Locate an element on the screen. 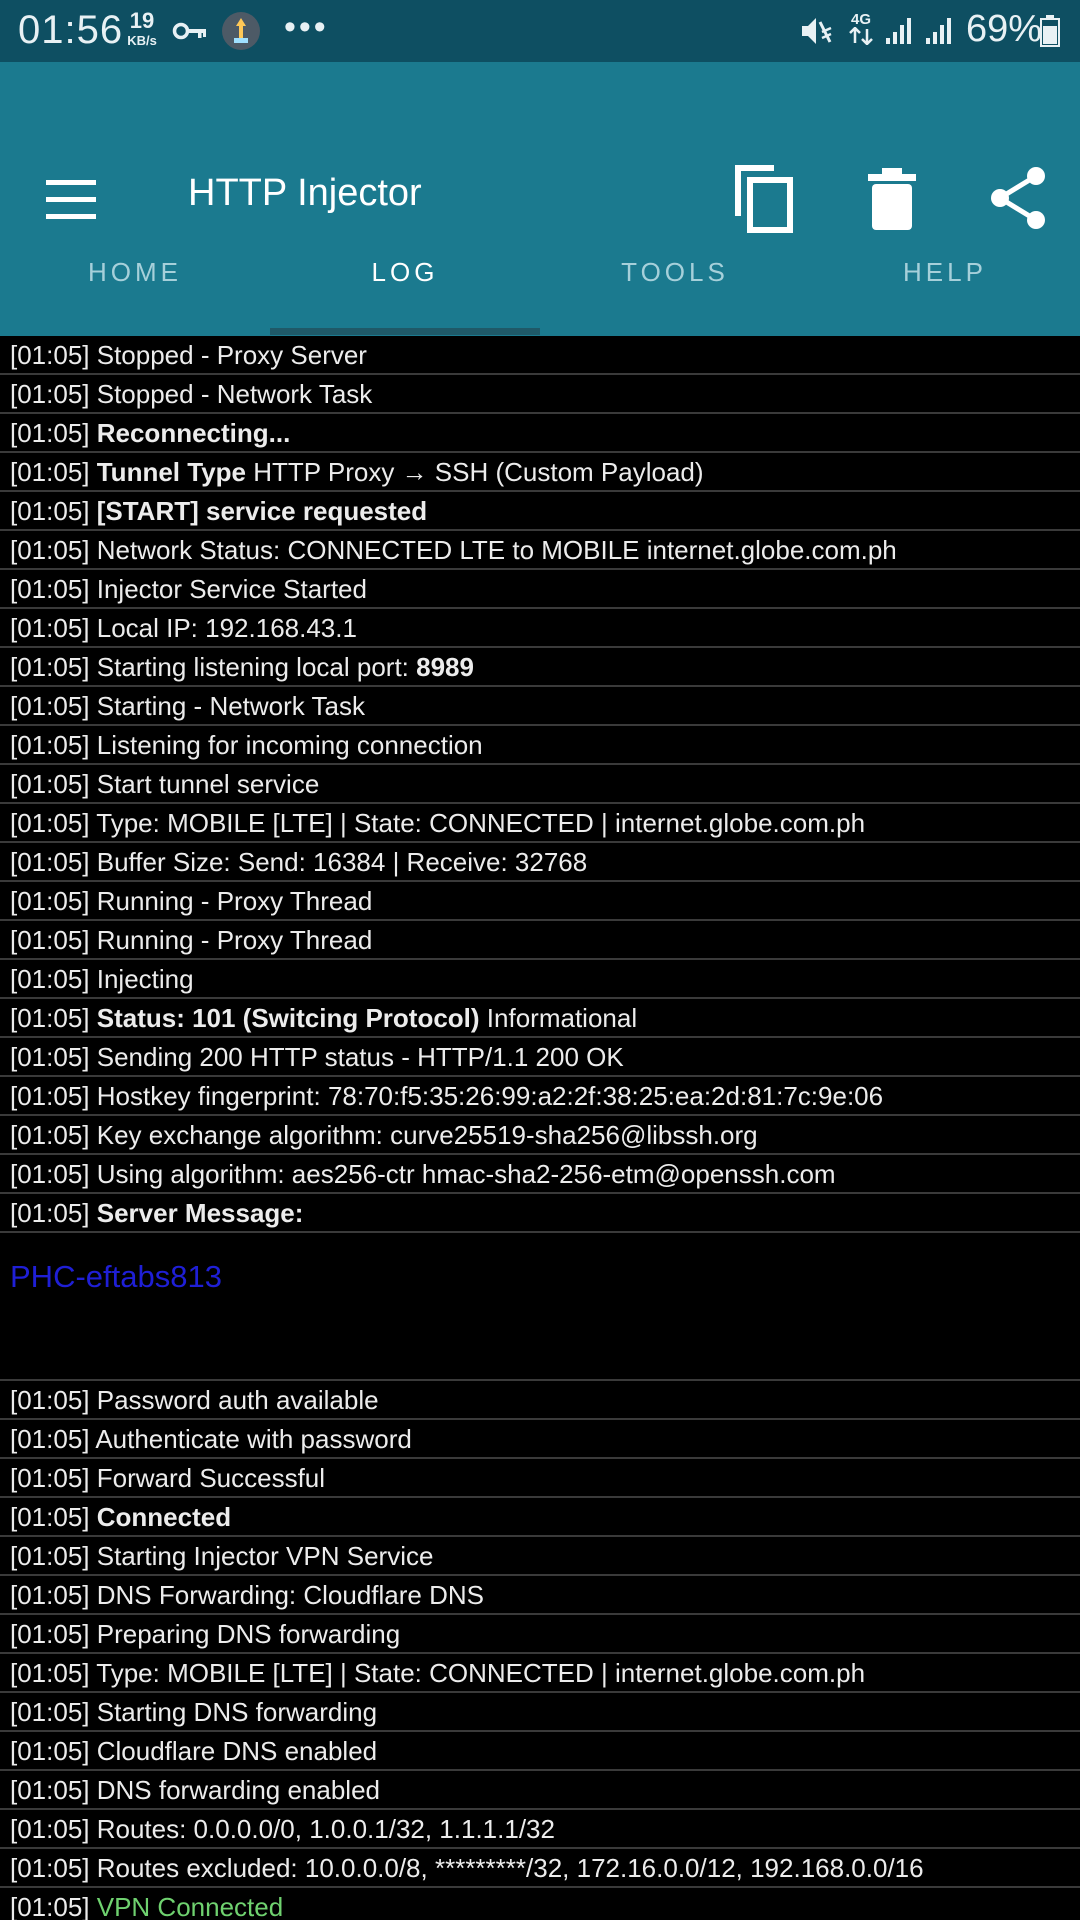  log-text: DNS Forwarding: Cloudflare DNS is located at coordinates (290, 1595).